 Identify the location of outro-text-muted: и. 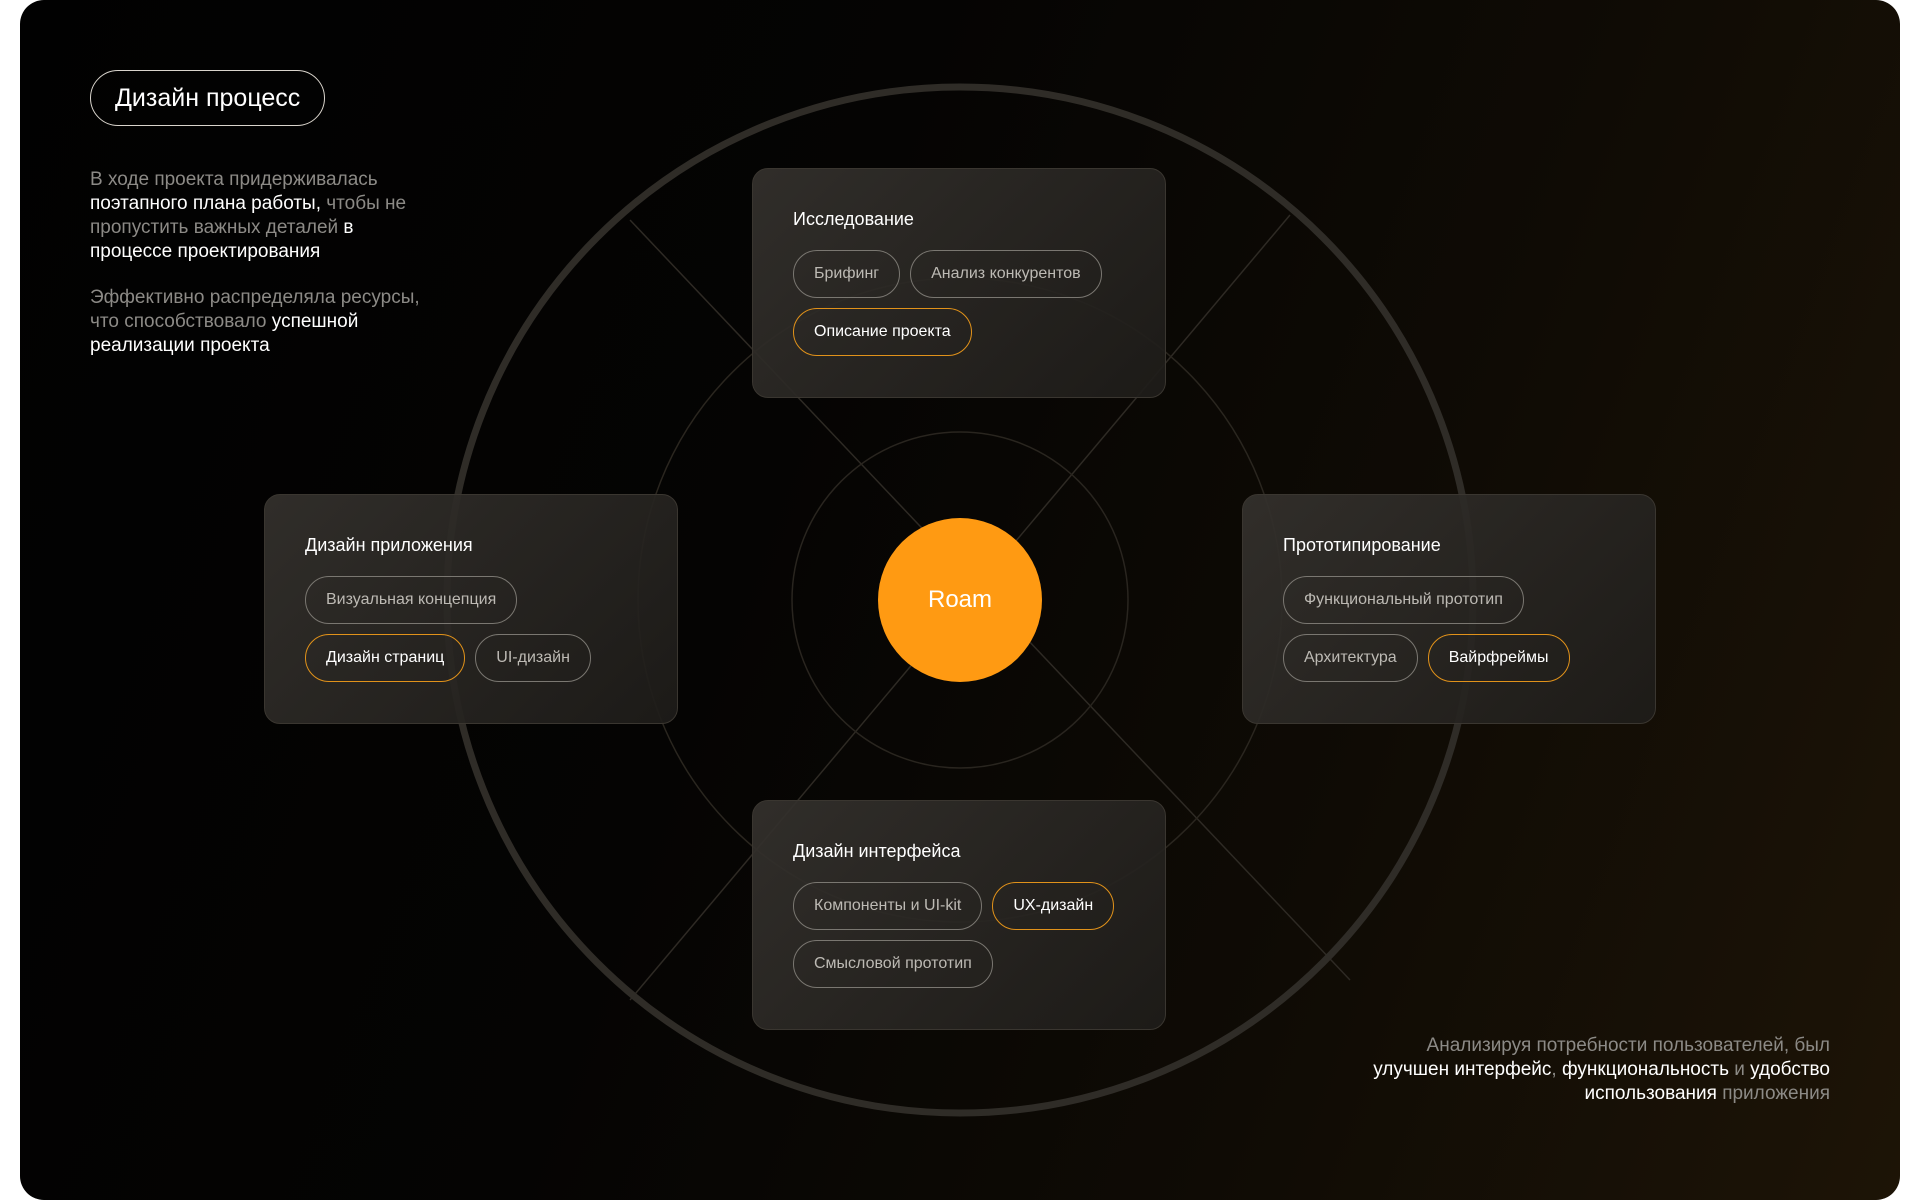
(1739, 1069).